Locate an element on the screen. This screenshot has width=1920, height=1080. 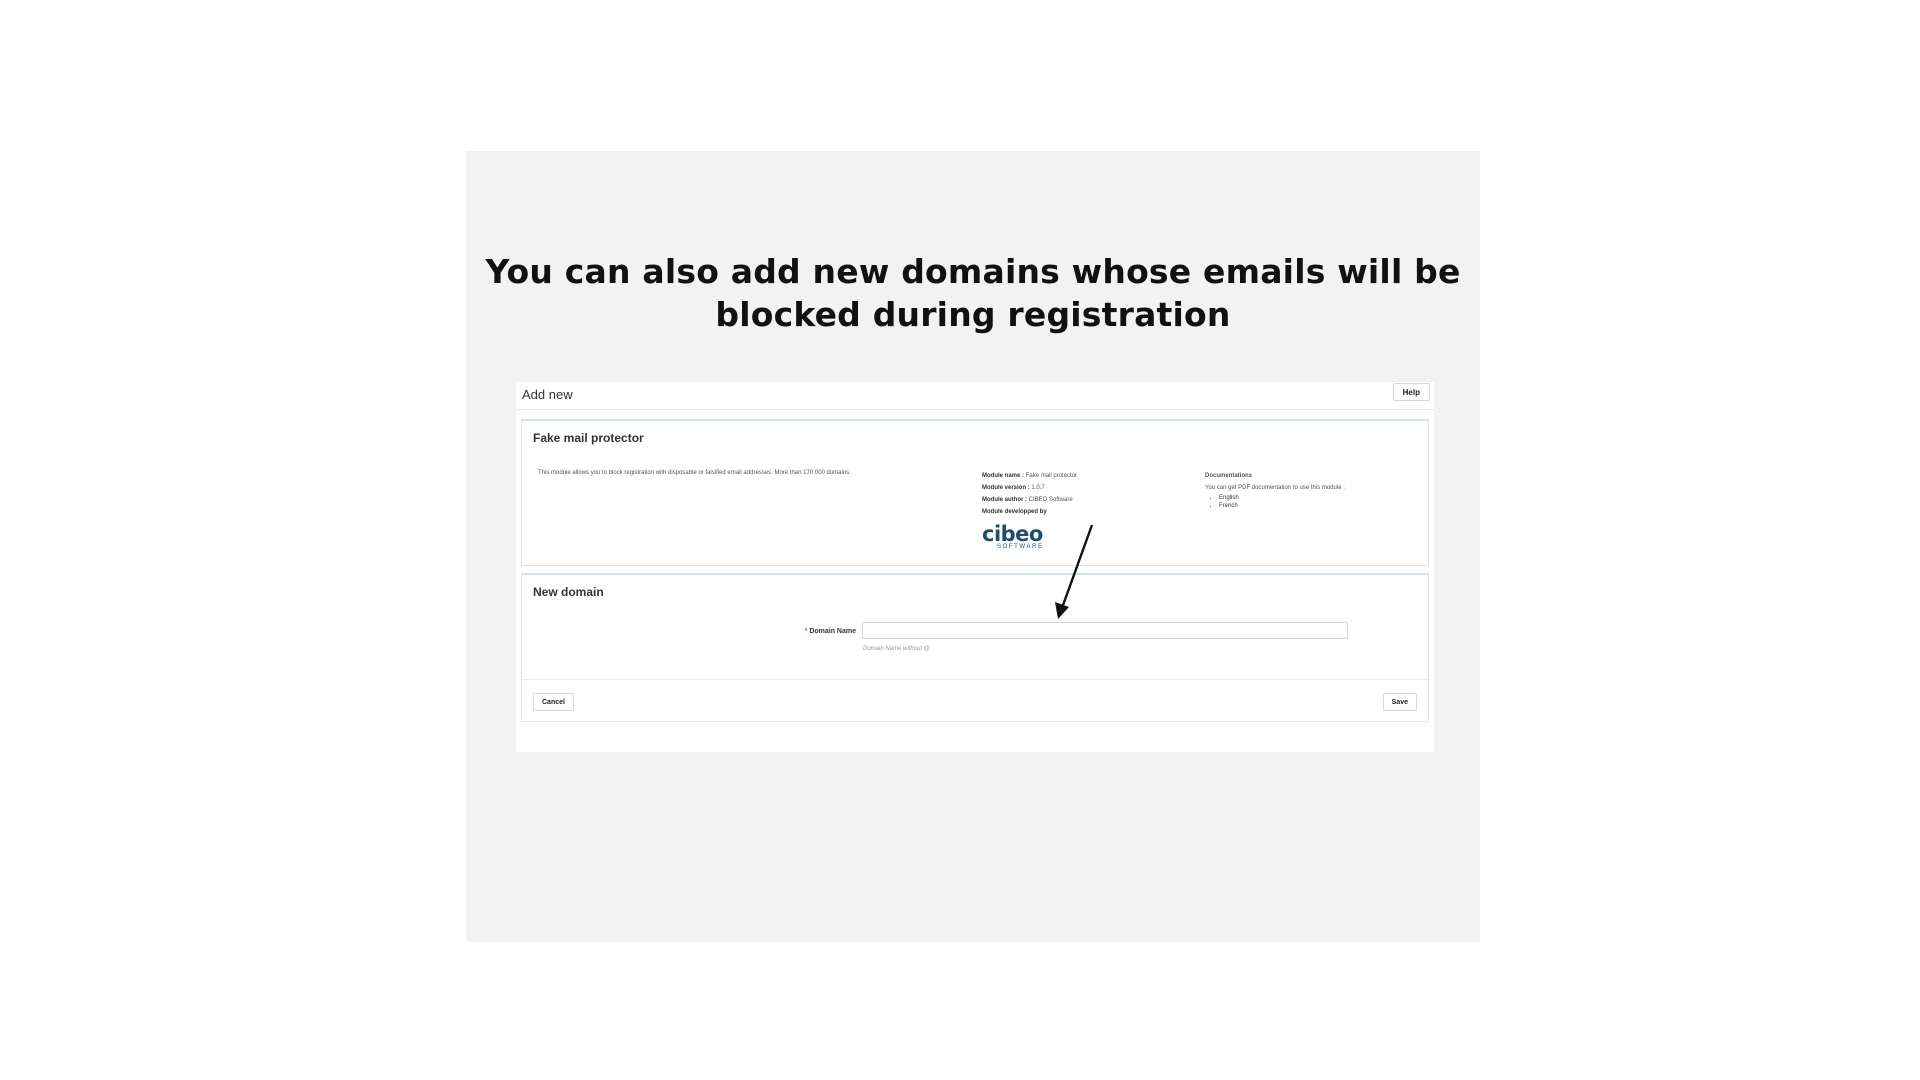
module-version-value: 1.0.7 is located at coordinates (1038, 488).